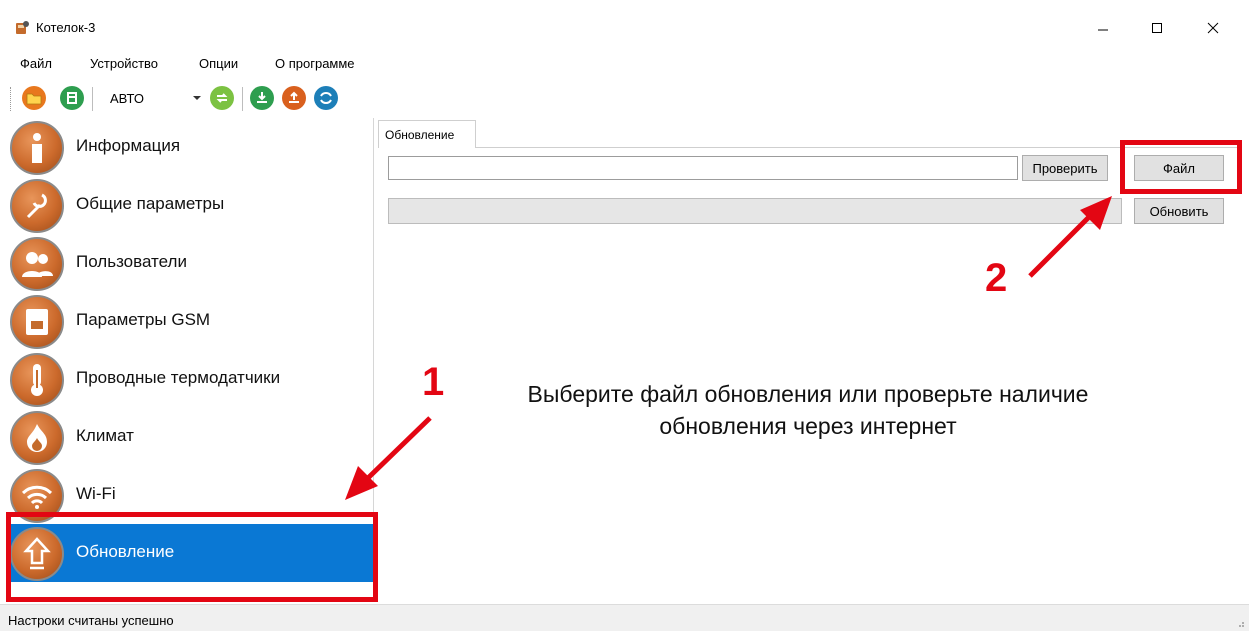  Describe the element at coordinates (996, 278) in the screenshot. I see `step-2-label: 2` at that location.